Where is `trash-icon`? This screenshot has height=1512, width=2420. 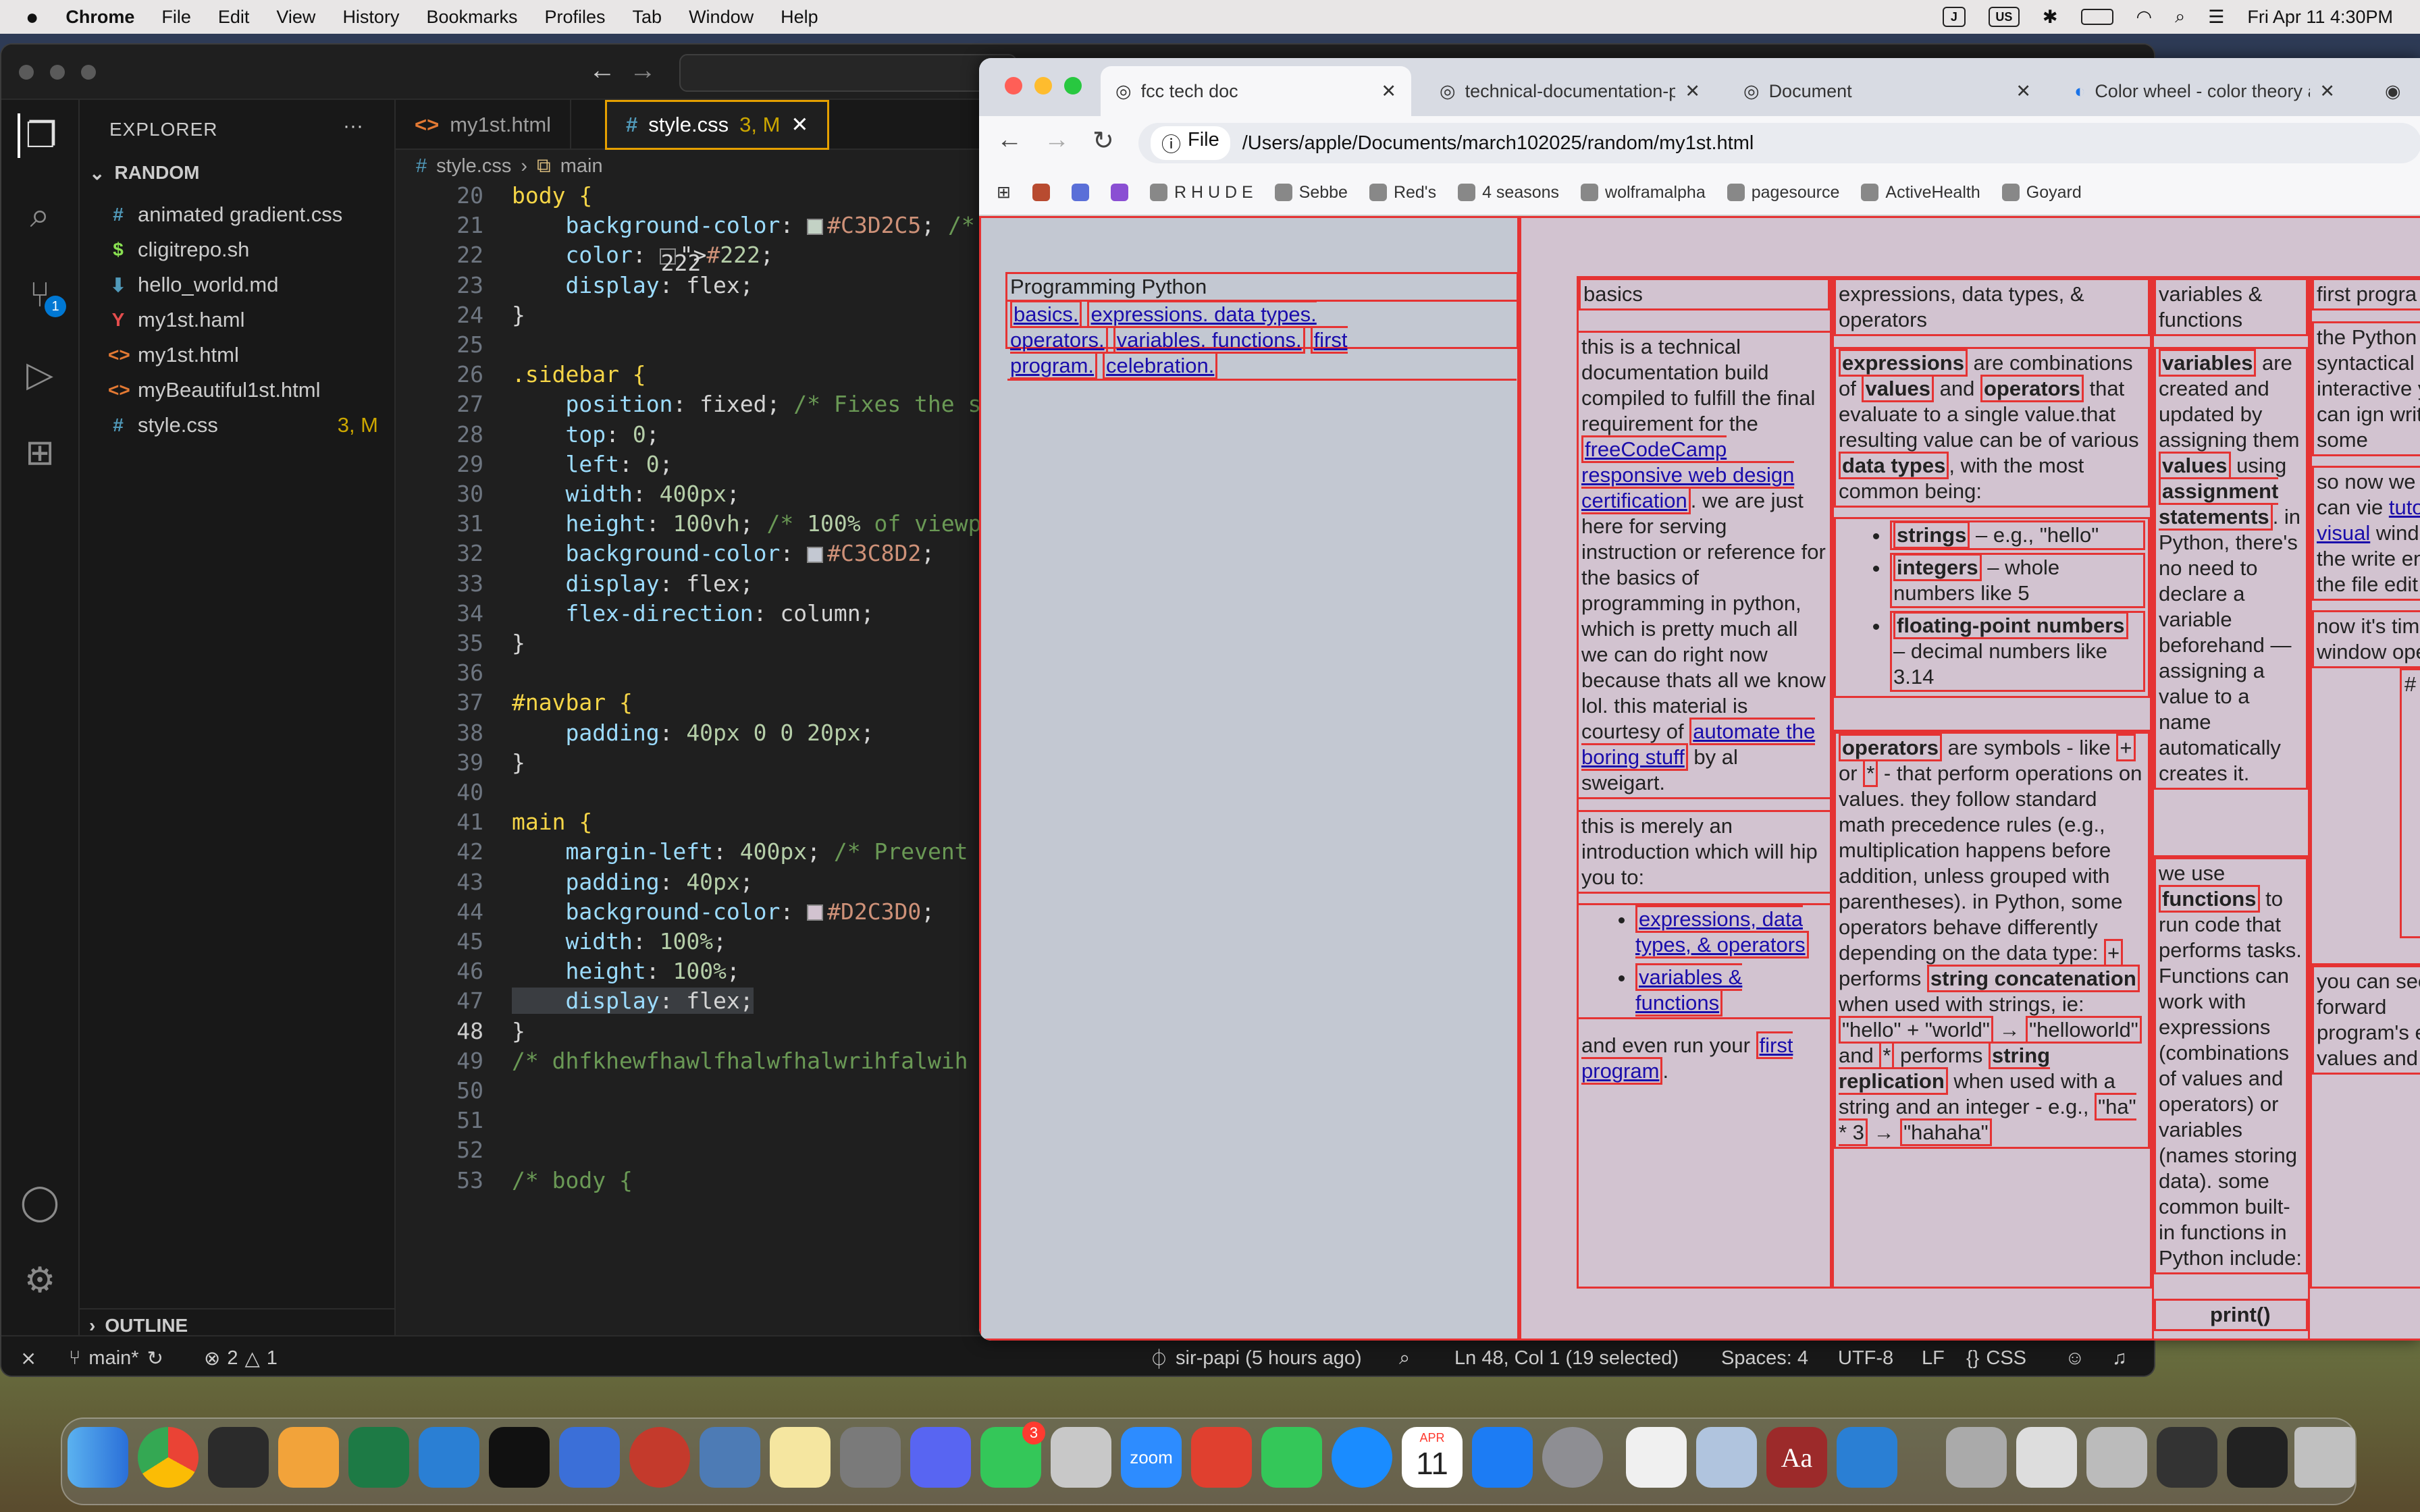
trash-icon is located at coordinates (2324, 1457).